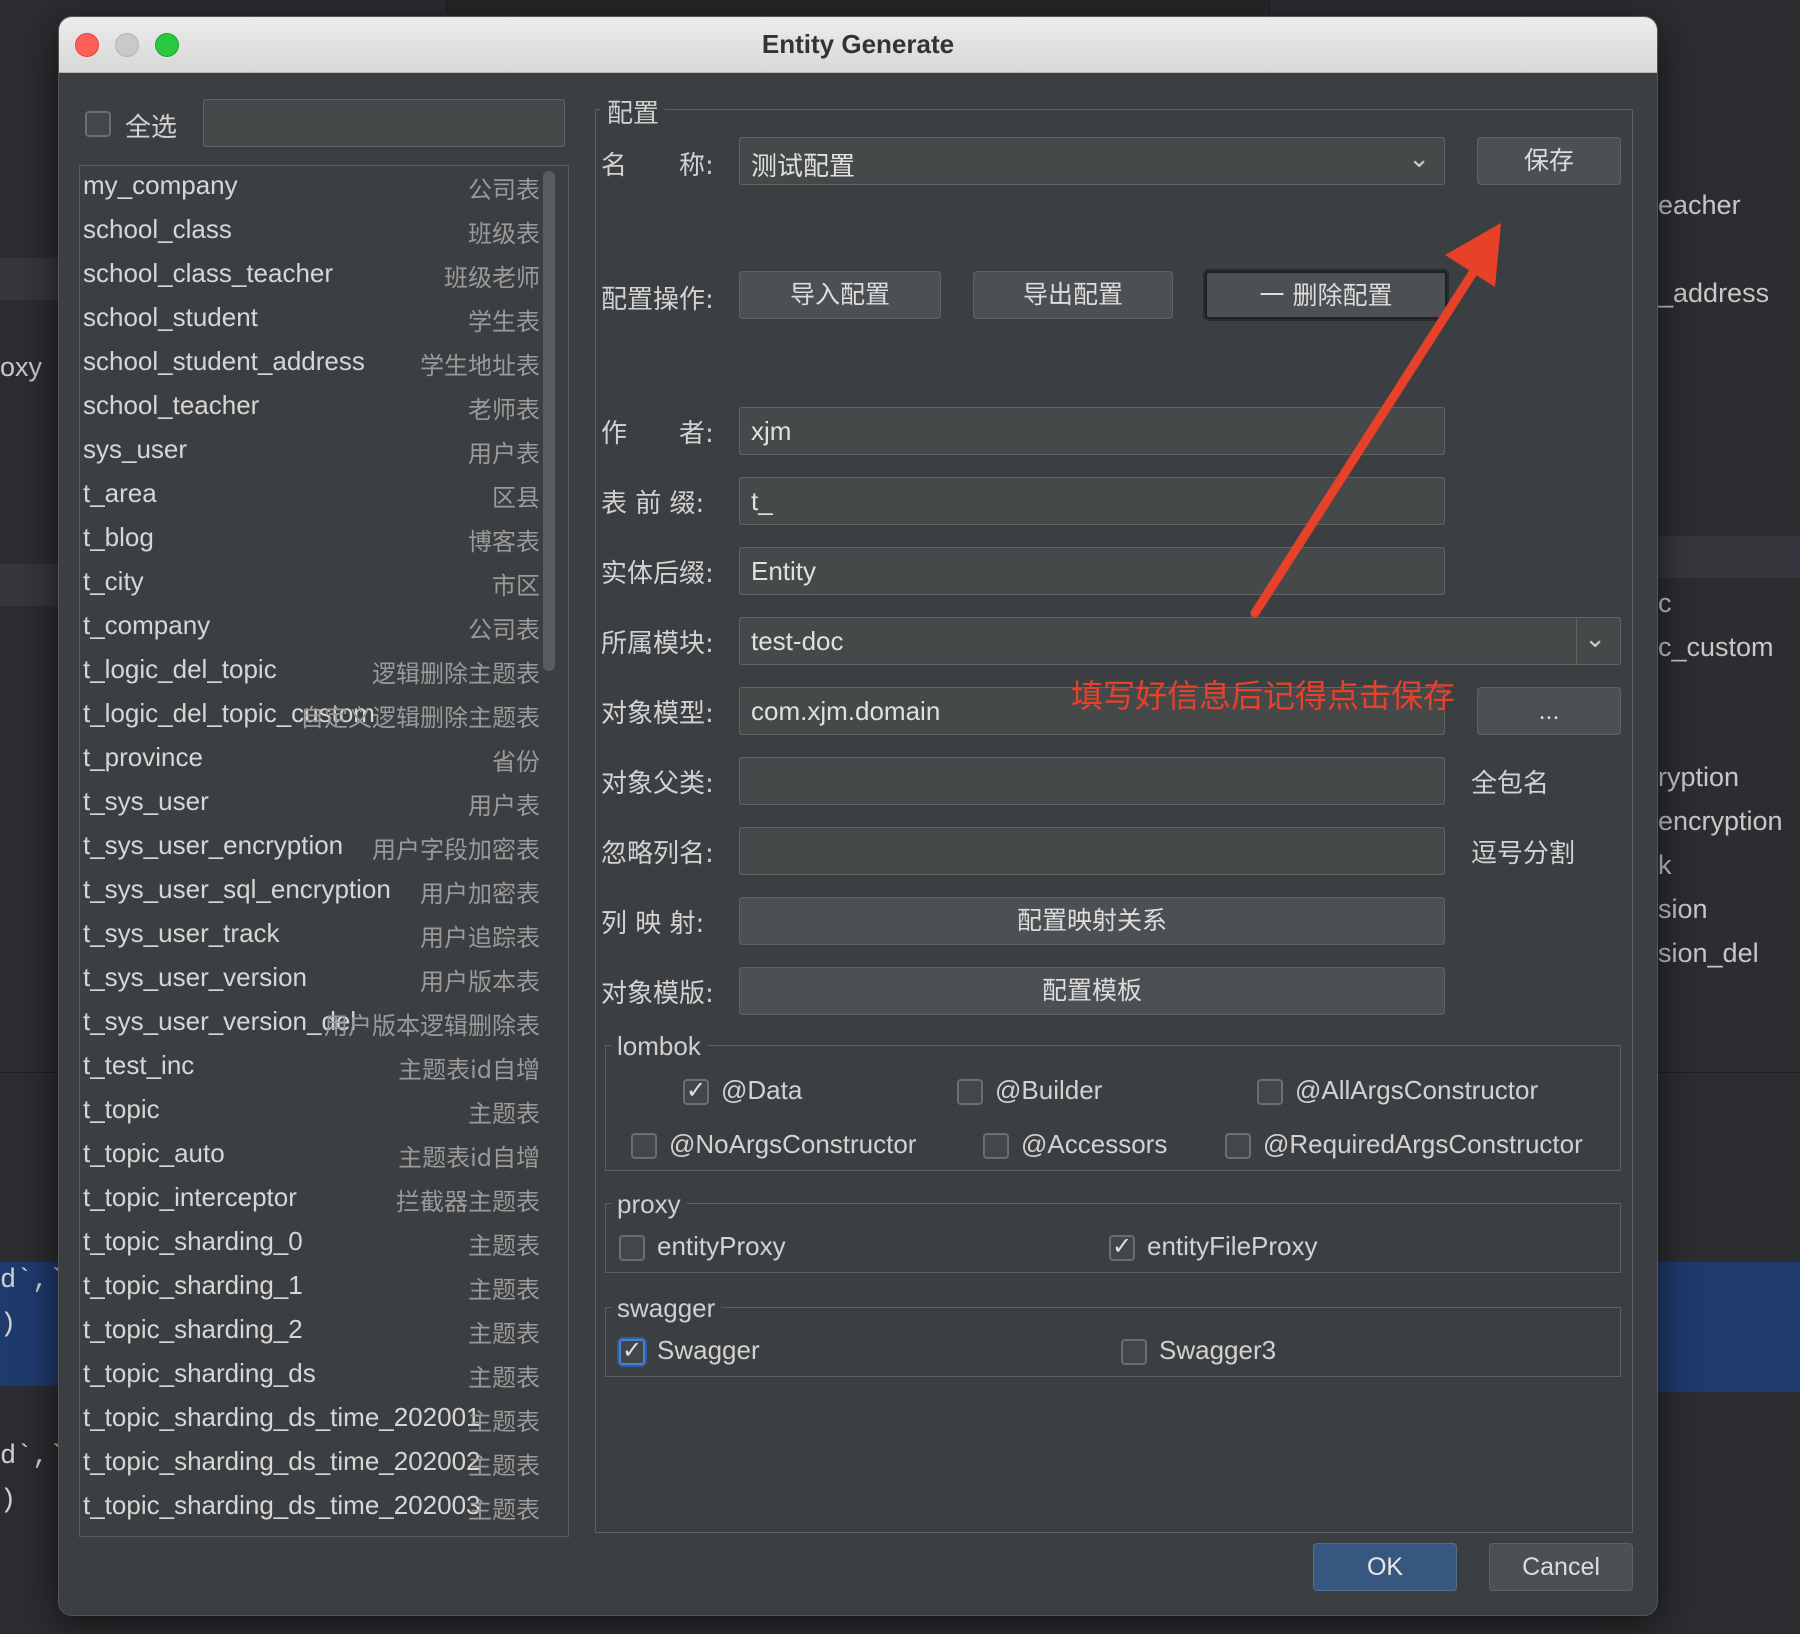 The image size is (1800, 1634). What do you see at coordinates (1720, 821) in the screenshot?
I see `bg-right-item: encryption` at bounding box center [1720, 821].